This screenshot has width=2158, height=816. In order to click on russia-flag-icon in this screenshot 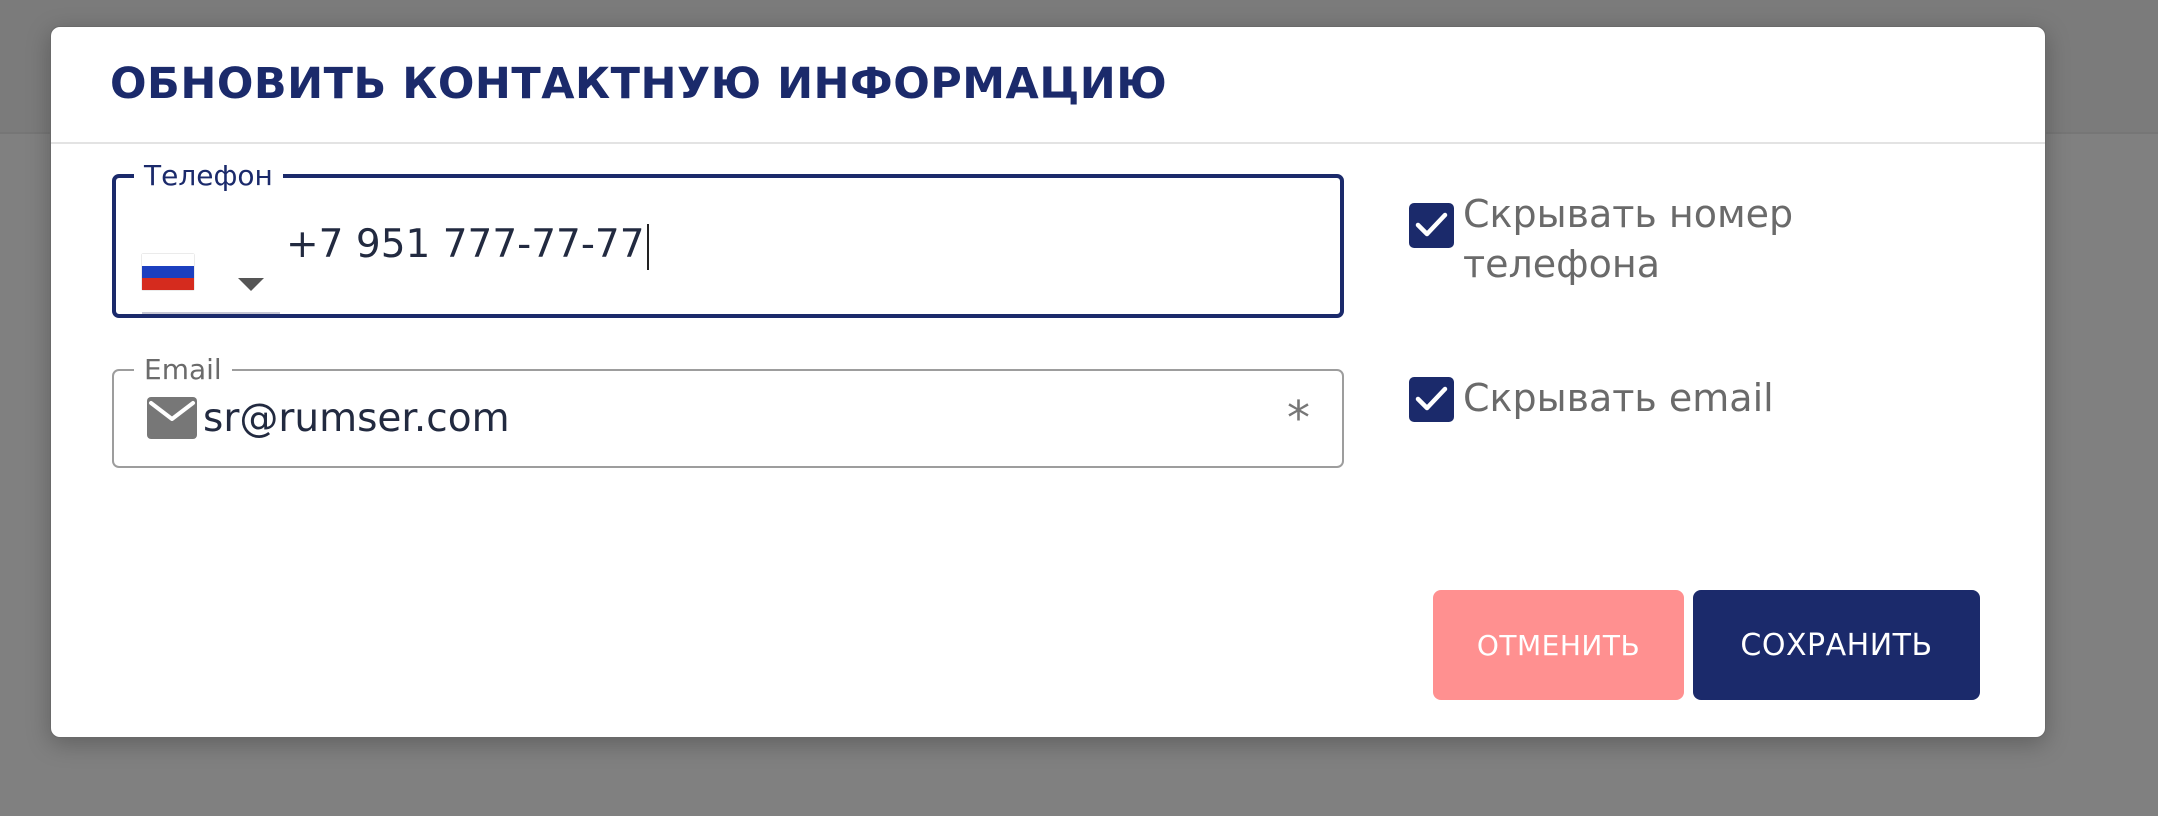, I will do `click(168, 272)`.